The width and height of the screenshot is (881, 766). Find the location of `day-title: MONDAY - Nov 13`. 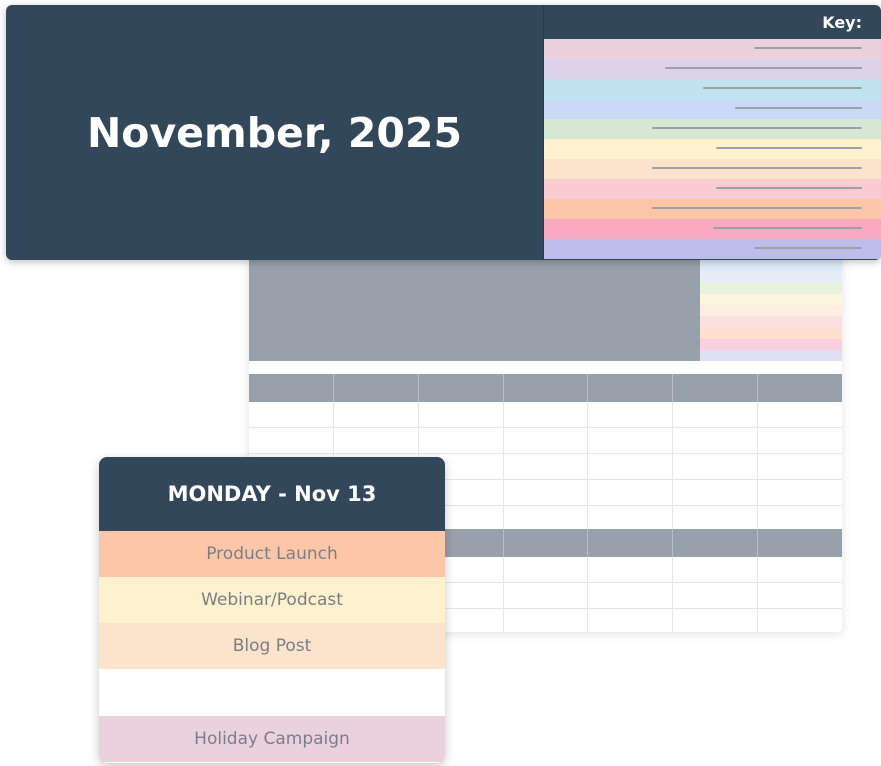

day-title: MONDAY - Nov 13 is located at coordinates (272, 494).